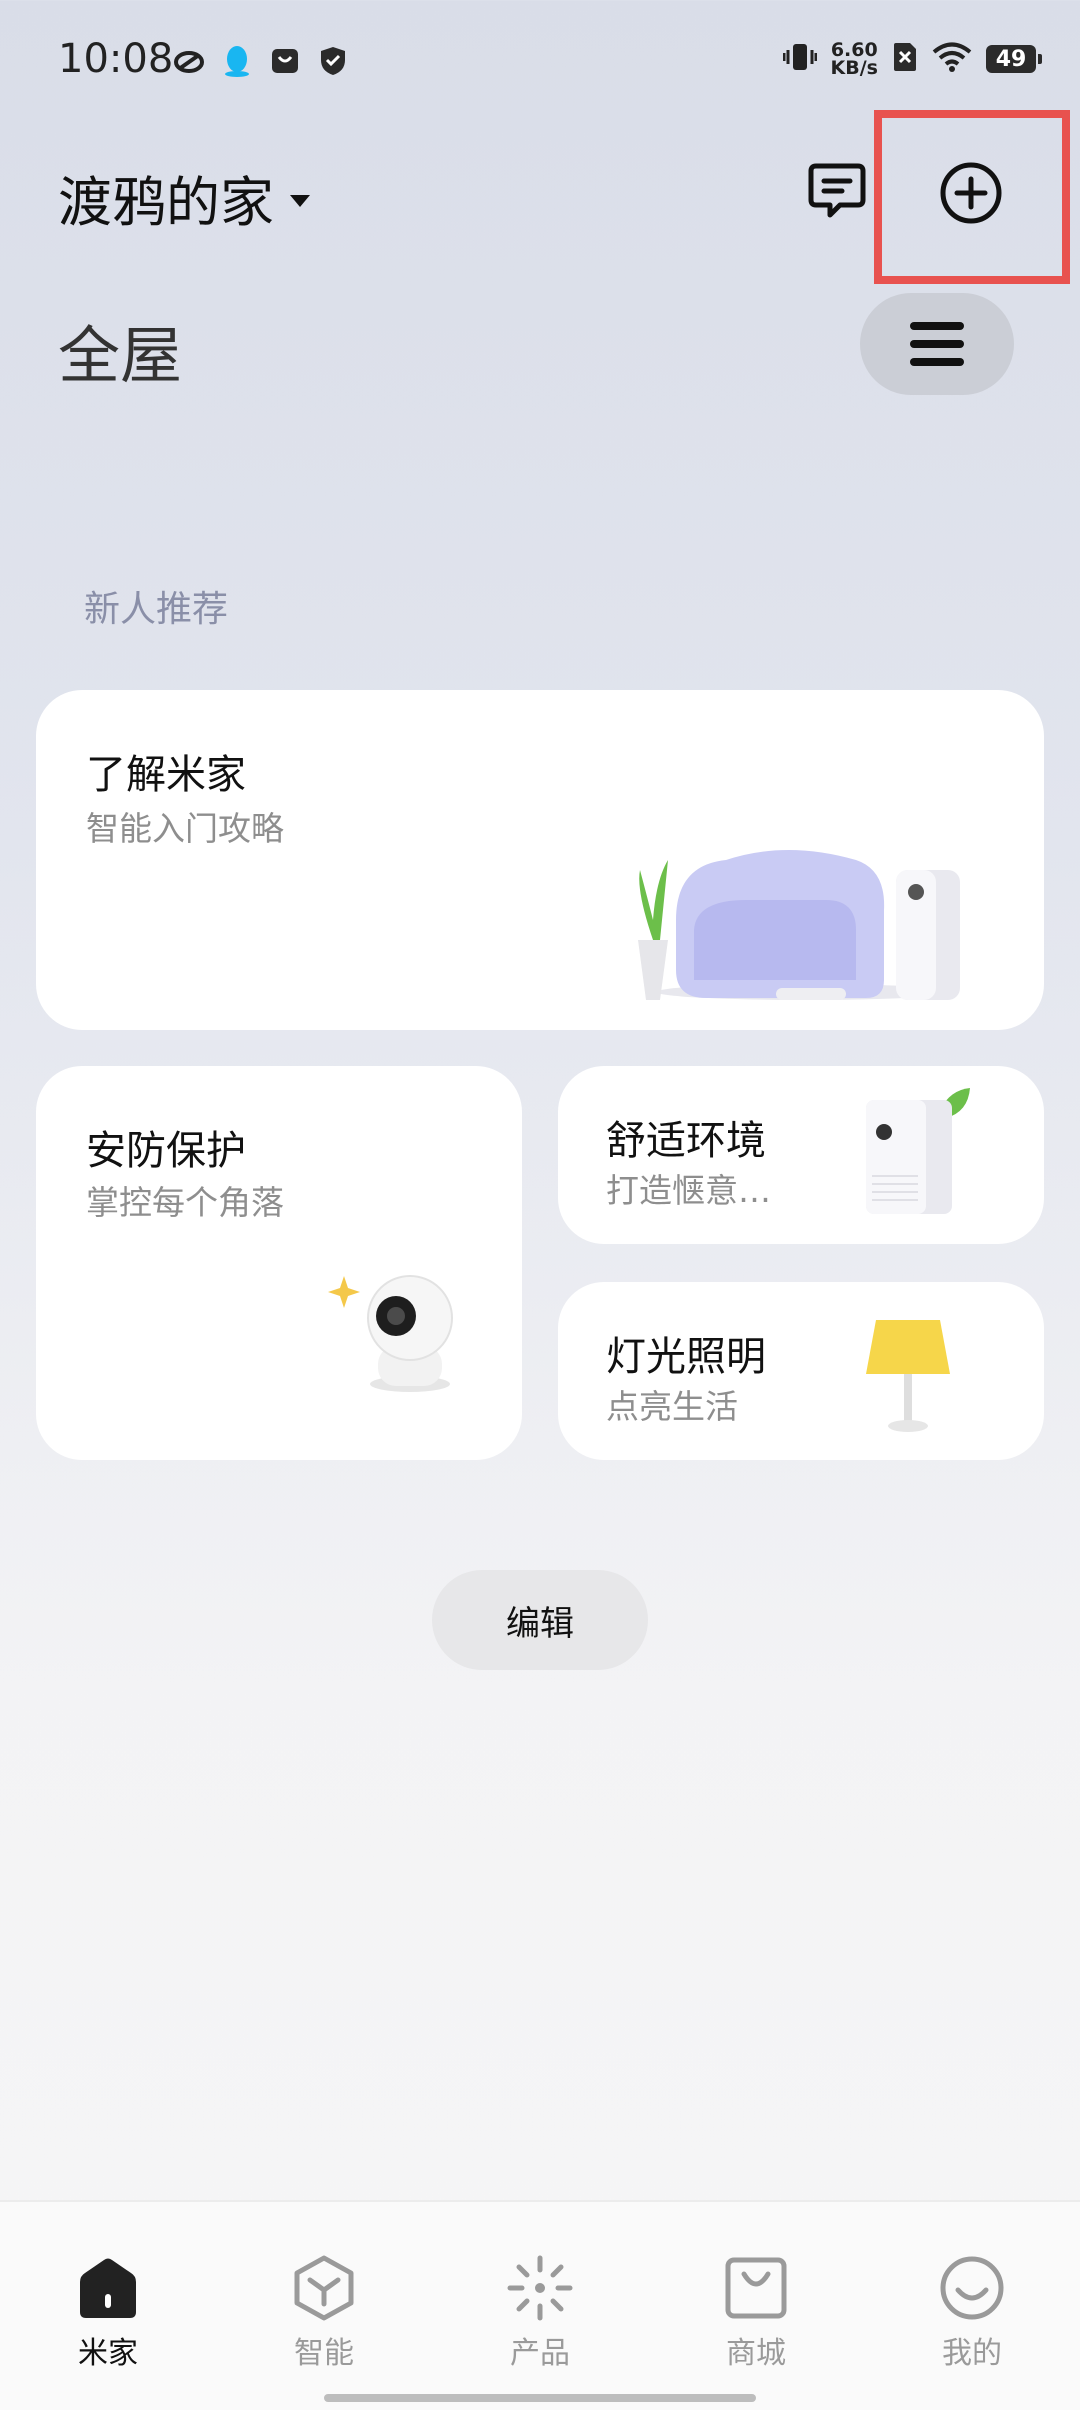 This screenshot has width=1080, height=2410. What do you see at coordinates (540, 1620) in the screenshot?
I see `edit-button: 编辑` at bounding box center [540, 1620].